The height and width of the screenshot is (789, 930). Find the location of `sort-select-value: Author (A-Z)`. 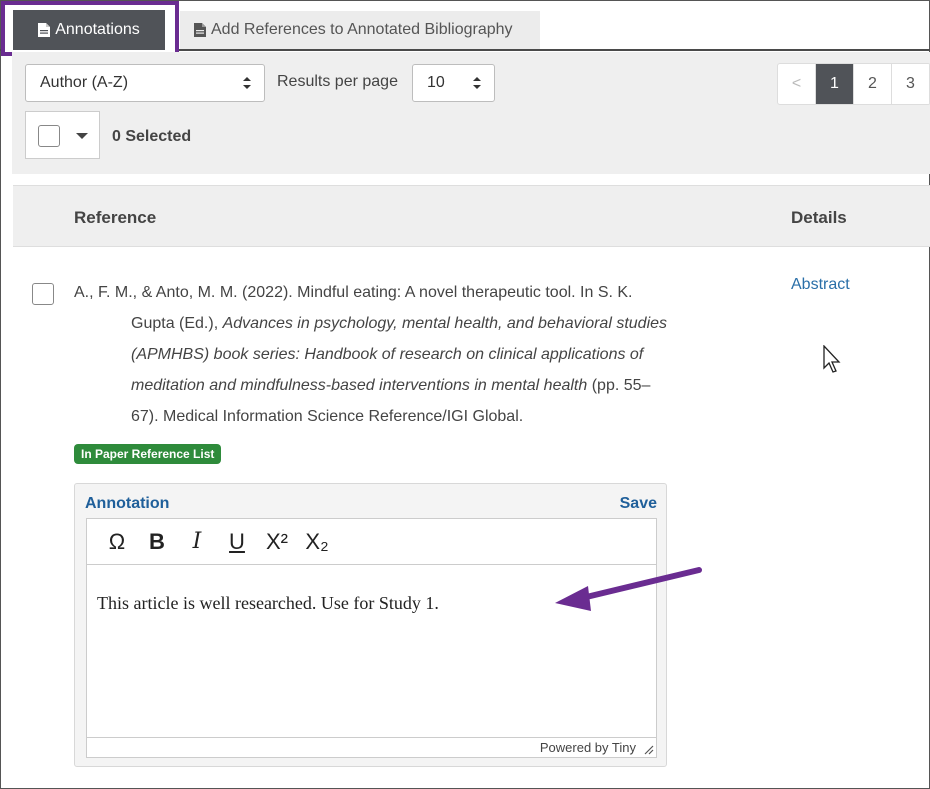

sort-select-value: Author (A-Z) is located at coordinates (84, 82).